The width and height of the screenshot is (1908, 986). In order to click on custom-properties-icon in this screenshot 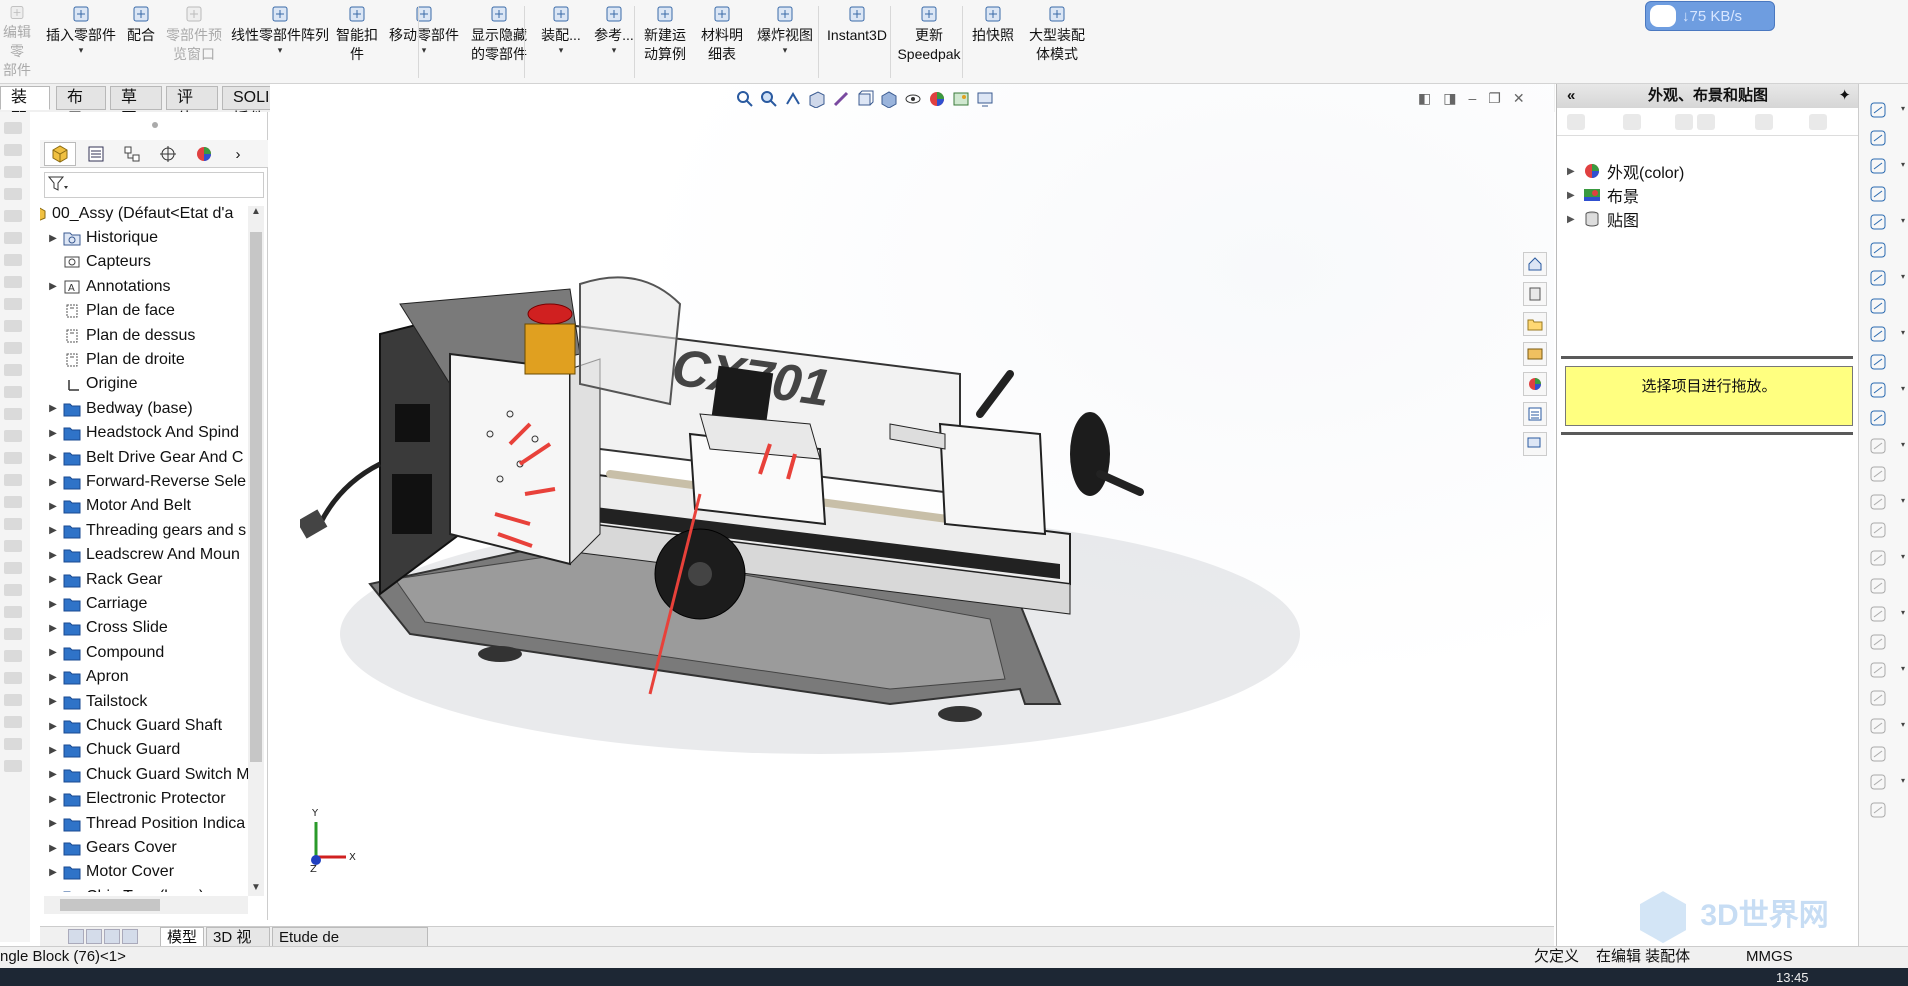, I will do `click(1535, 414)`.